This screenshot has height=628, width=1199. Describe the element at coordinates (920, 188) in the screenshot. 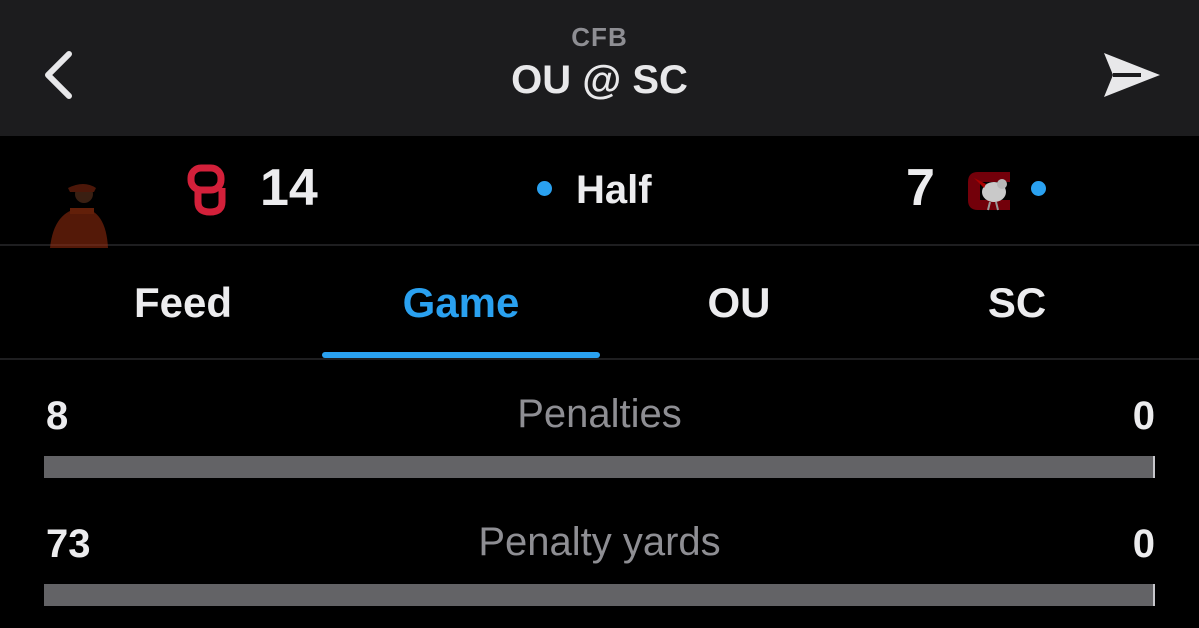

I see `home-score: 7` at that location.